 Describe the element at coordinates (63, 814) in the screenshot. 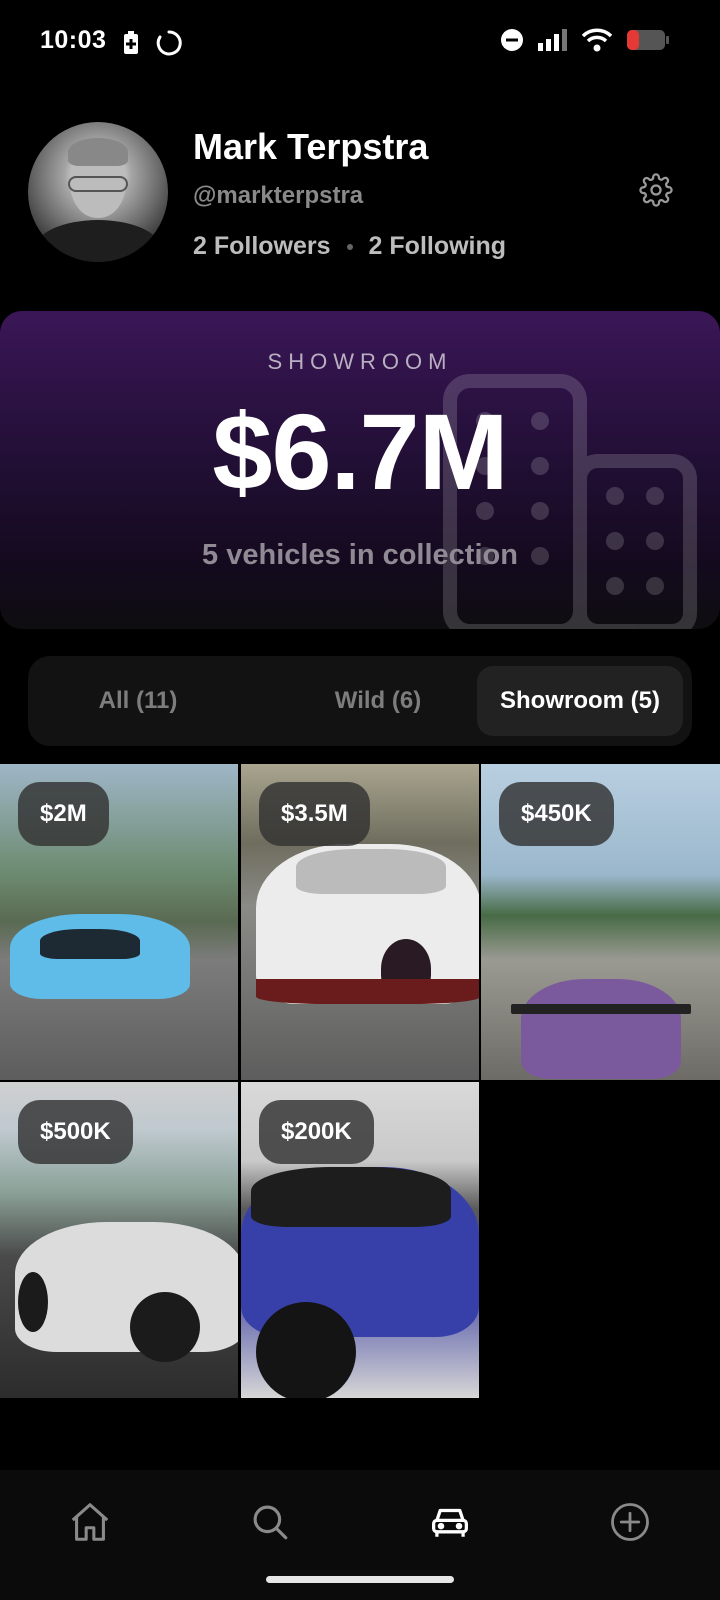

I see `price-badge: $2M` at that location.